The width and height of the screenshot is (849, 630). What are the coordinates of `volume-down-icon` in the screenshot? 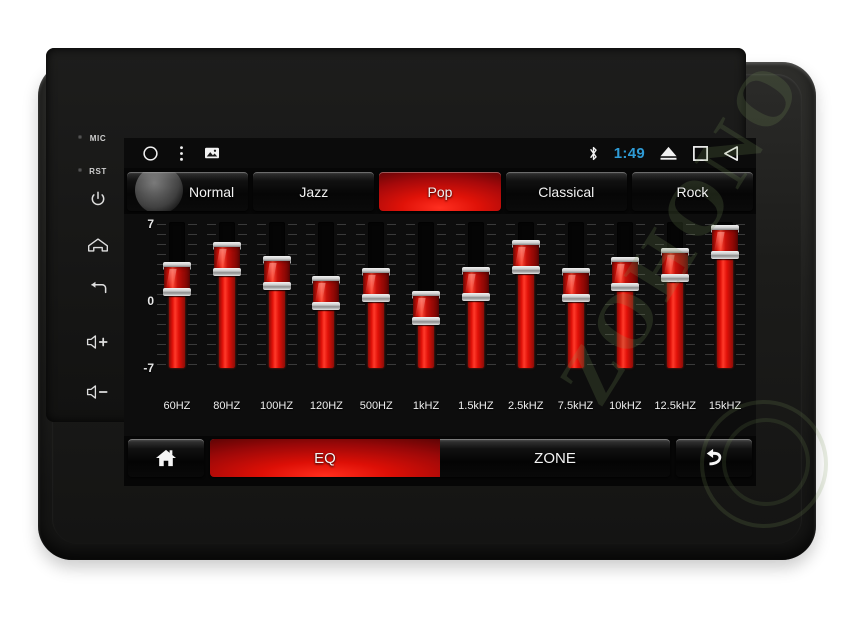 It's located at (97, 392).